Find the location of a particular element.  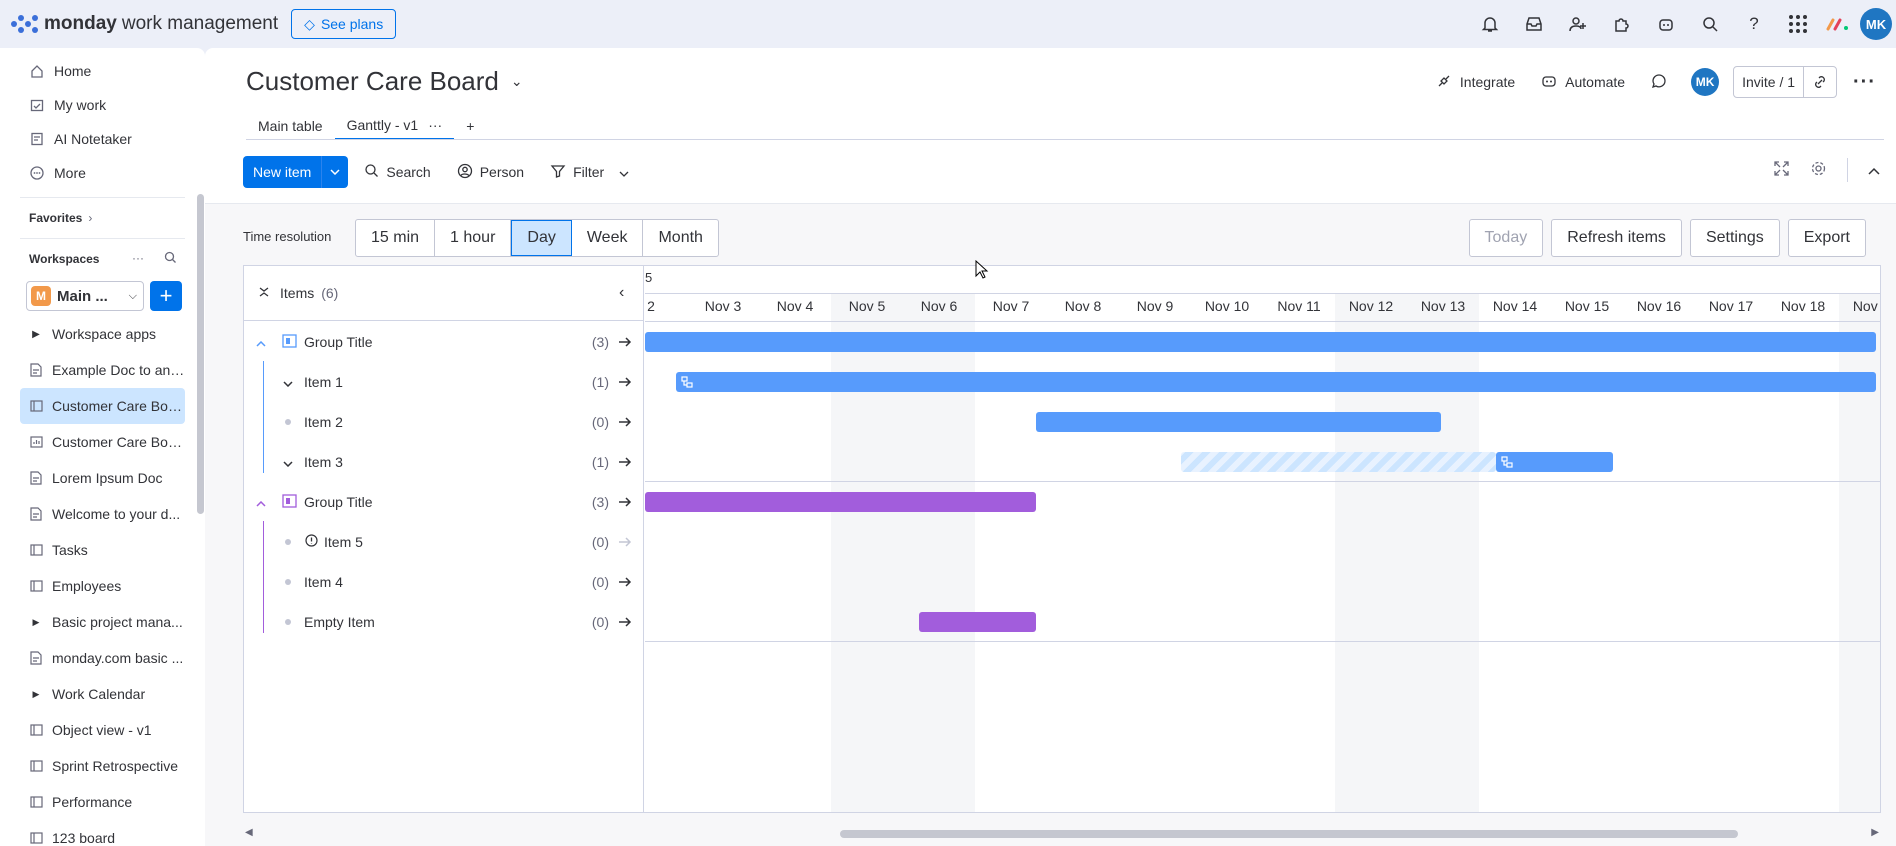

collapse-pane-icon: ‹ is located at coordinates (621, 293).